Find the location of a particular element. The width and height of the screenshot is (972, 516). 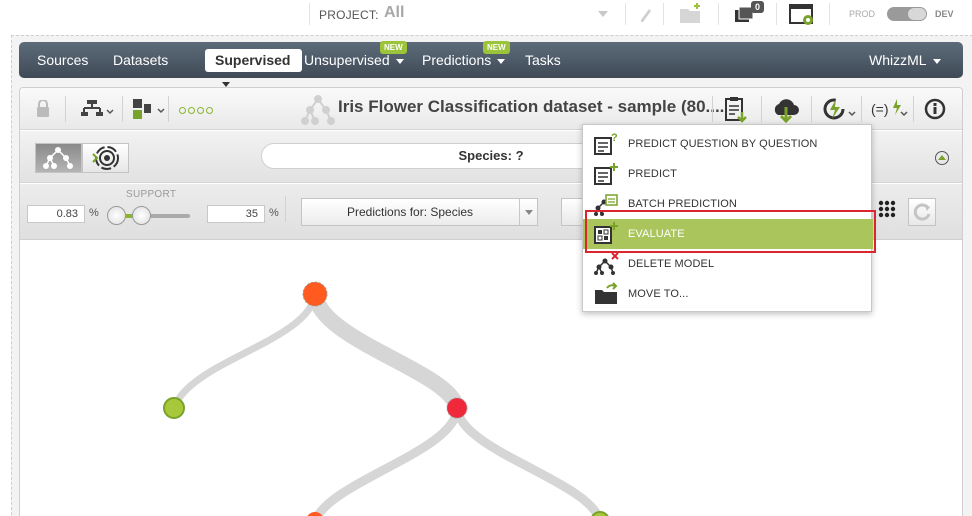

tree-node-split is located at coordinates (457, 408).